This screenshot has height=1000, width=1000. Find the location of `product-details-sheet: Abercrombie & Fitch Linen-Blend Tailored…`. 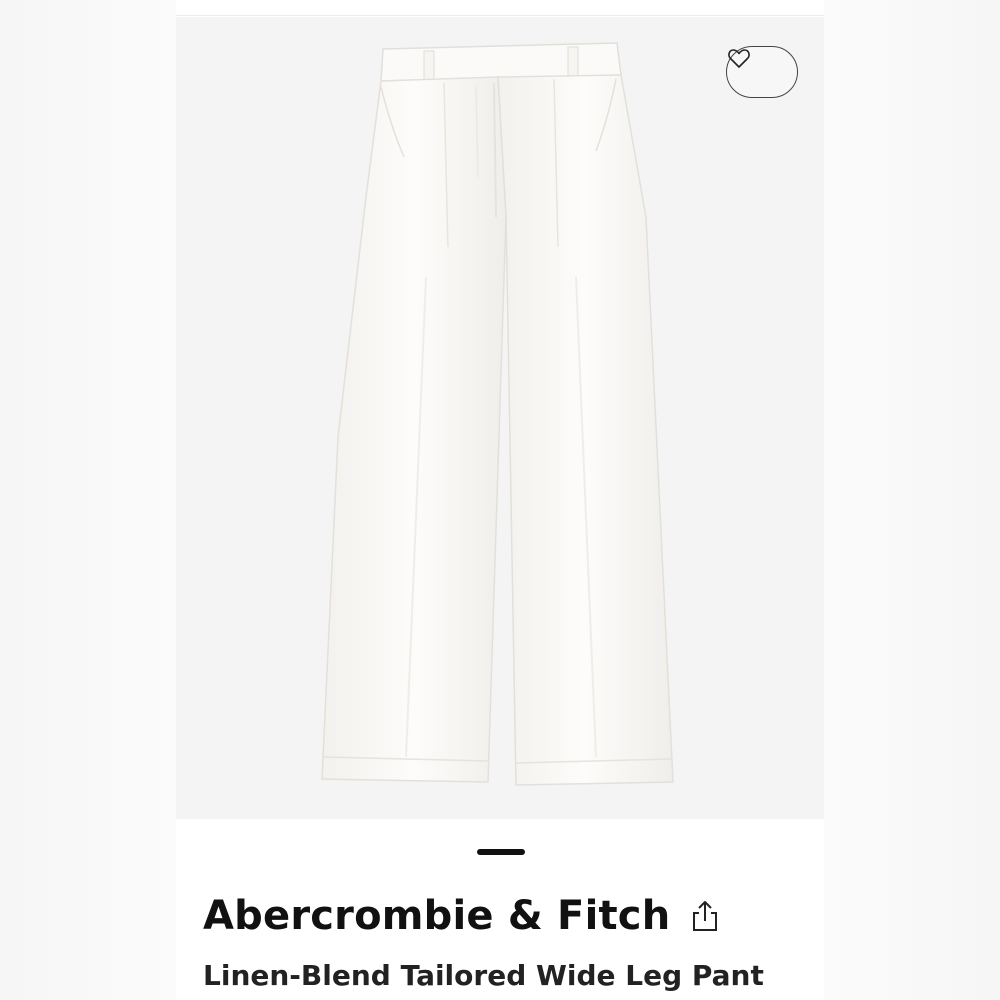

product-details-sheet: Abercrombie & Fitch Linen-Blend Tailored… is located at coordinates (500, 909).